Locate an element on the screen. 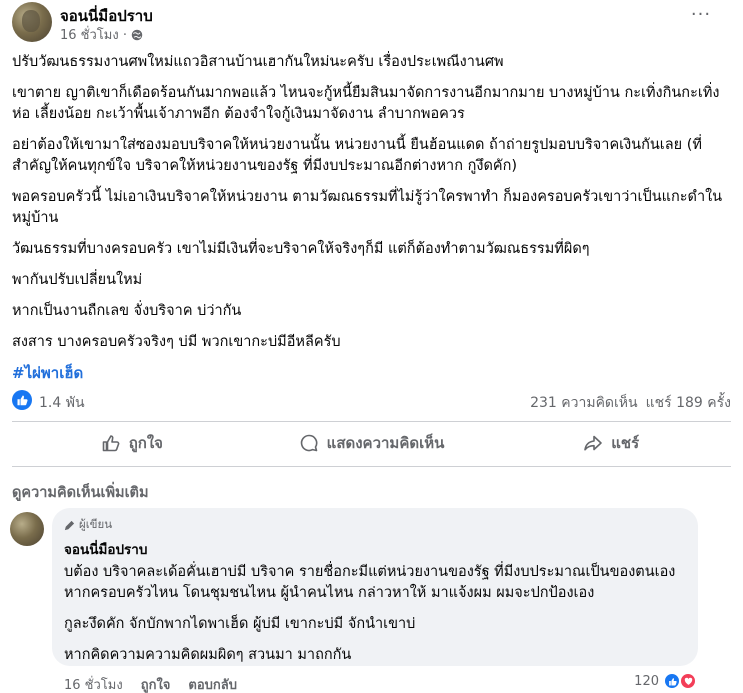  post-header: จอนนี่มือปราบ 16 ชั่วโมง · ··· is located at coordinates (371, 23).